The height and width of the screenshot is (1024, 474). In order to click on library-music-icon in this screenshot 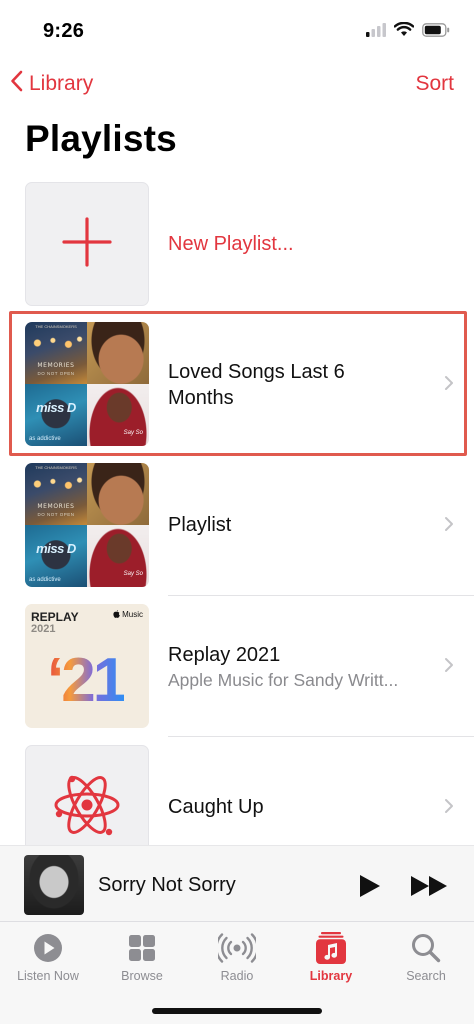, I will do `click(331, 948)`.